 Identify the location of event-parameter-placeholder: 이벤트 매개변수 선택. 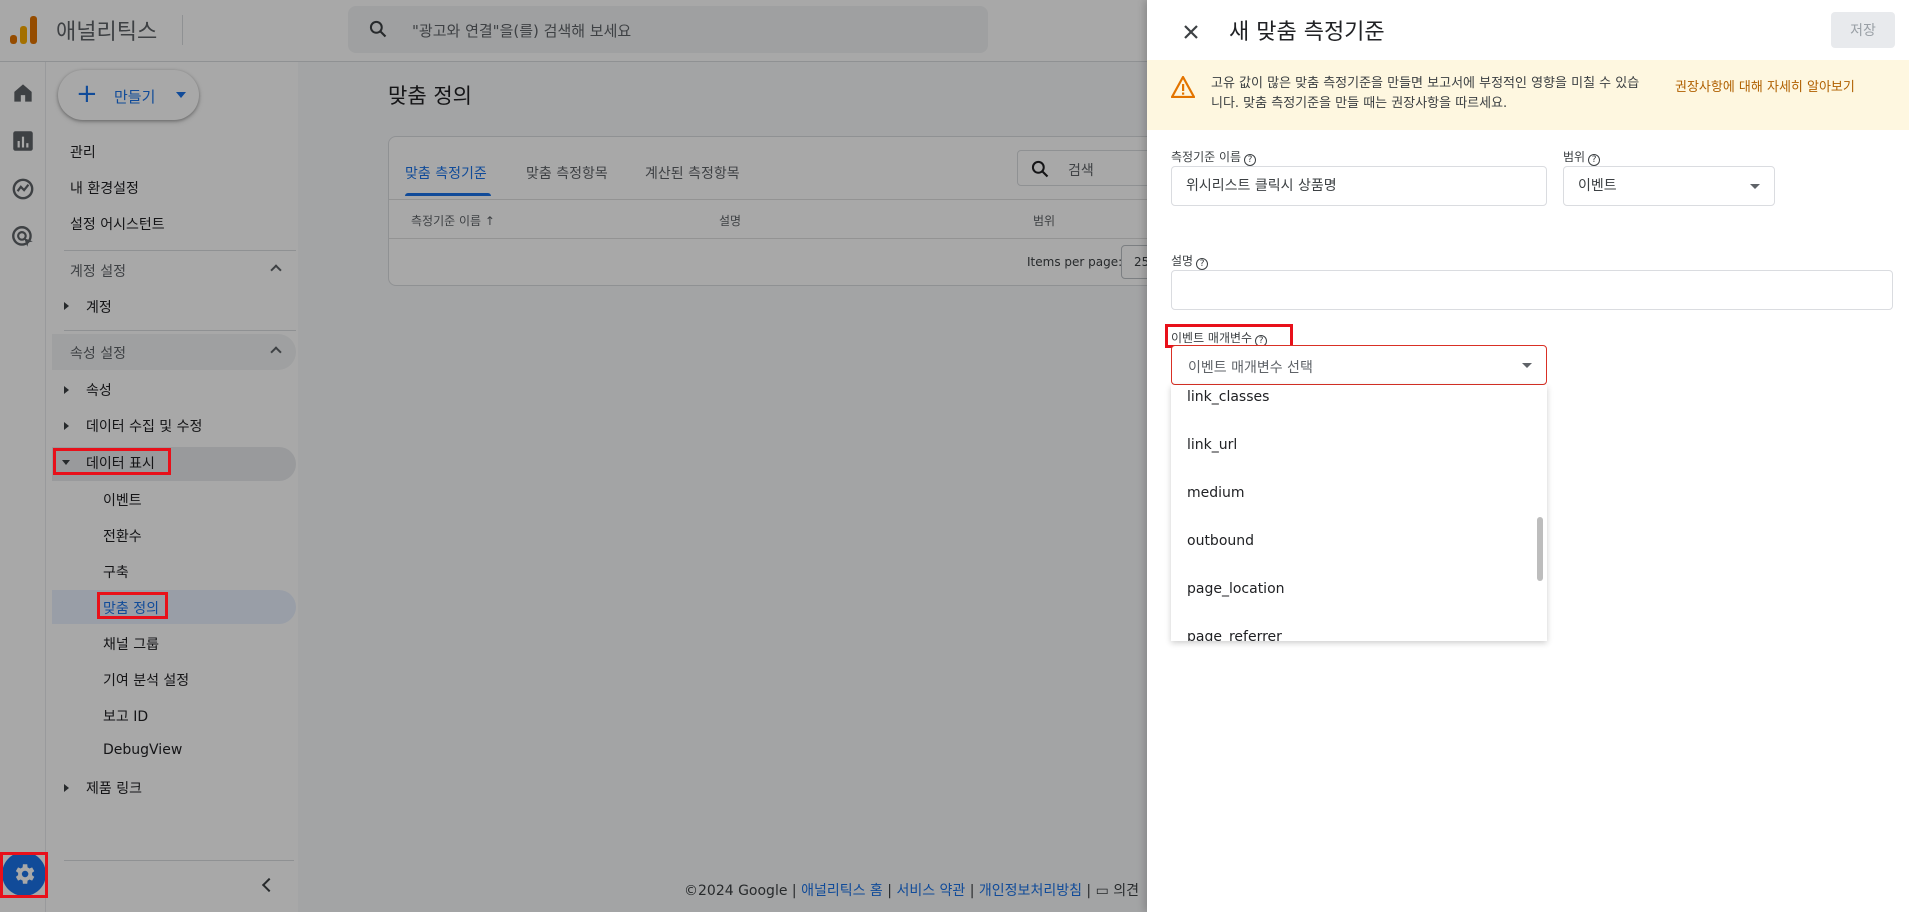
(1250, 368).